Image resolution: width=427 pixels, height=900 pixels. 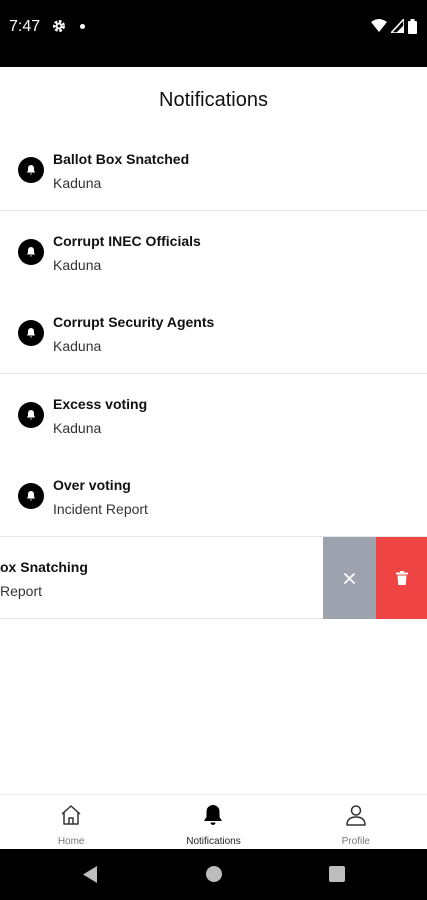 I want to click on notification-item: Ballot Box Snatched Kaduna, so click(x=213, y=170).